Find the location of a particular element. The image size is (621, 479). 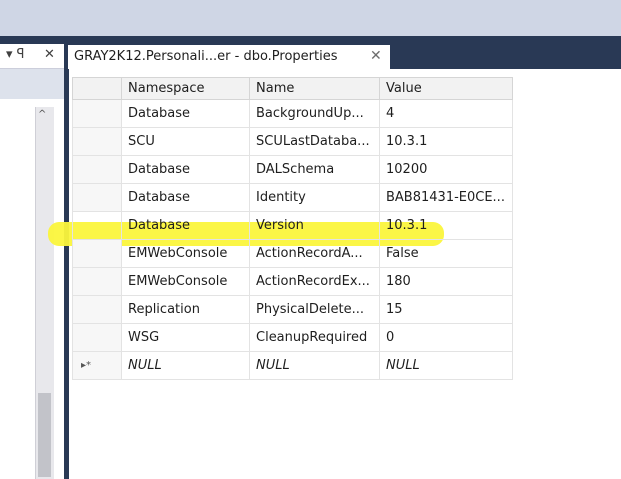

cell-name: Version is located at coordinates (314, 225).